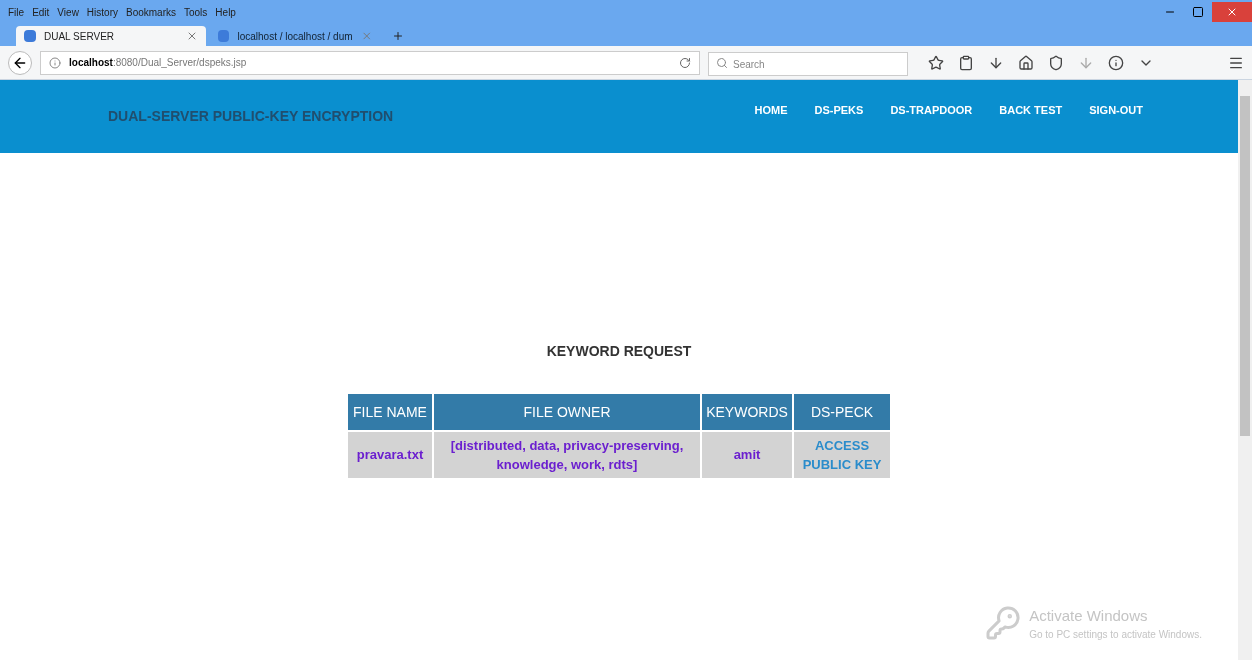  I want to click on shield-icon, so click(1056, 62).